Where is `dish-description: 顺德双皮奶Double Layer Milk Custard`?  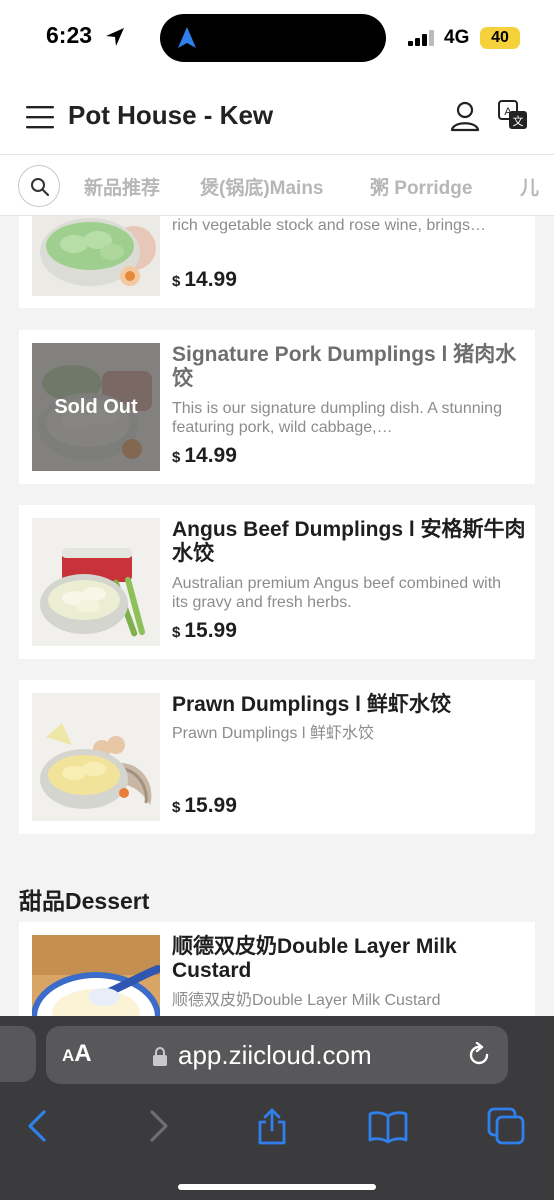 dish-description: 顺德双皮奶Double Layer Milk Custard is located at coordinates (306, 1000).